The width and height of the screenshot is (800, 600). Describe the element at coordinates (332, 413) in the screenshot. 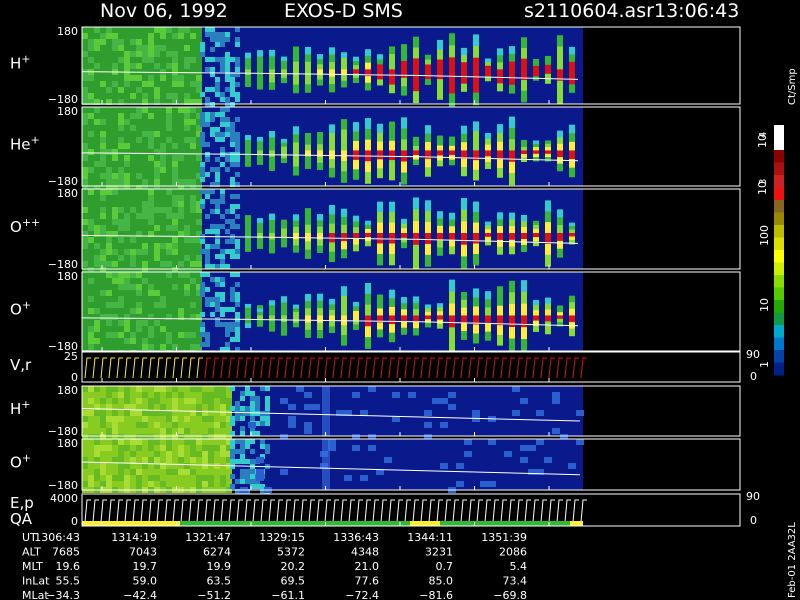

I see `panel-Hp2` at that location.